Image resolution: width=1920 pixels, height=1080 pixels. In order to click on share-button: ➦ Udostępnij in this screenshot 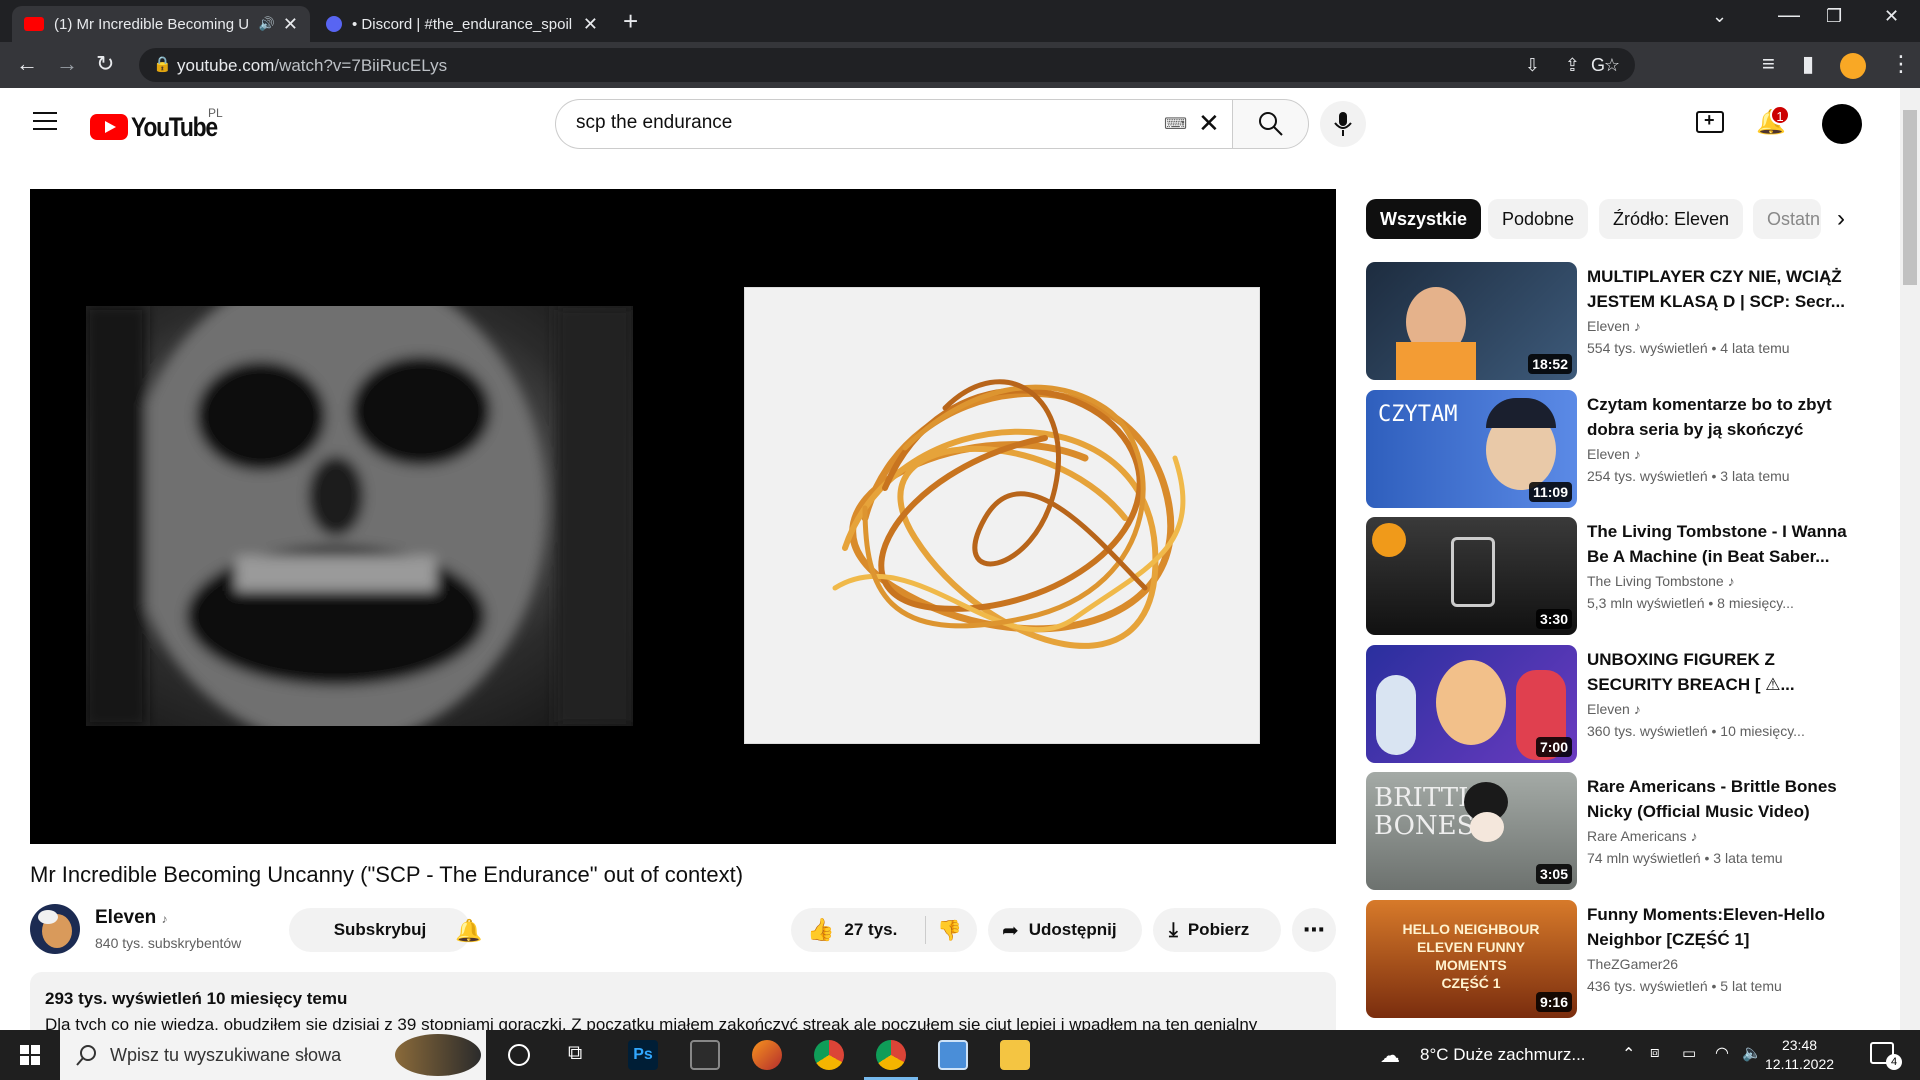, I will do `click(1065, 930)`.